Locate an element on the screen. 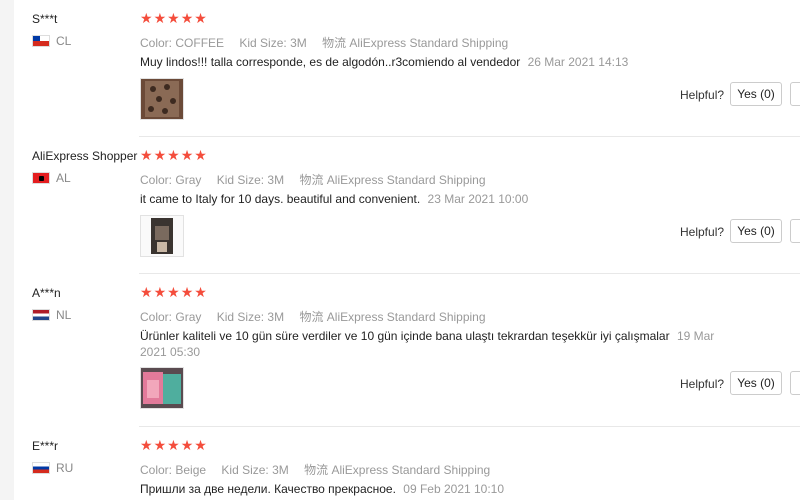 Image resolution: width=800 pixels, height=500 pixels. country-code: NL is located at coordinates (64, 315).